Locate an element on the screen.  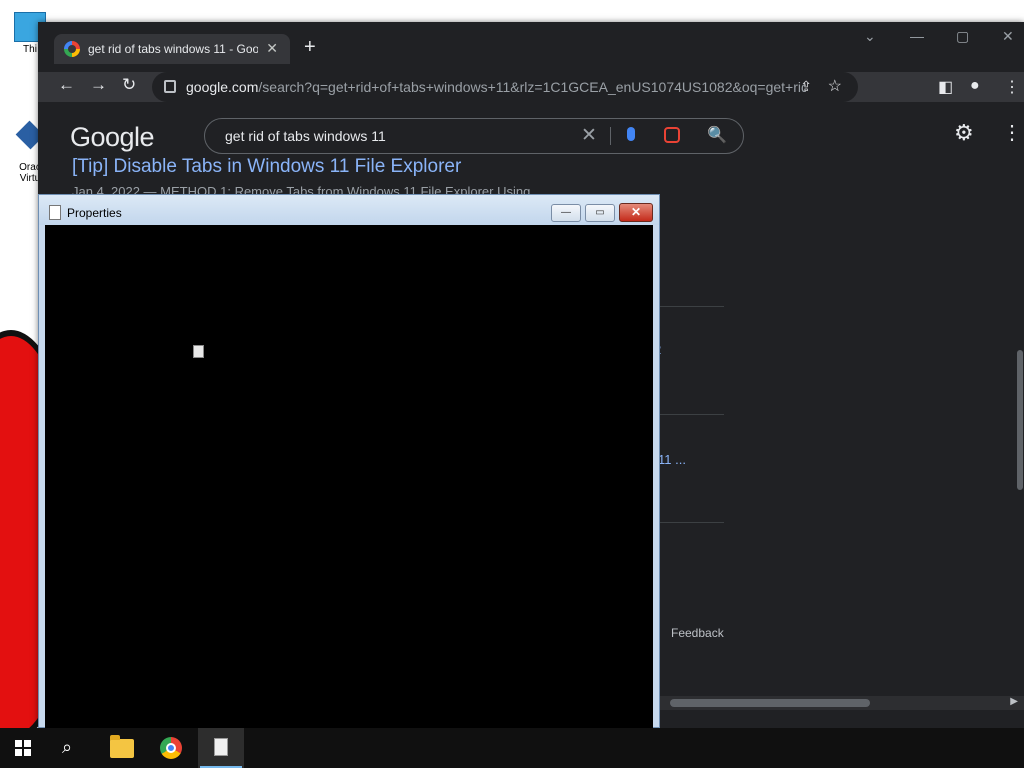
feedback-link: Feedback is located at coordinates (697, 633).